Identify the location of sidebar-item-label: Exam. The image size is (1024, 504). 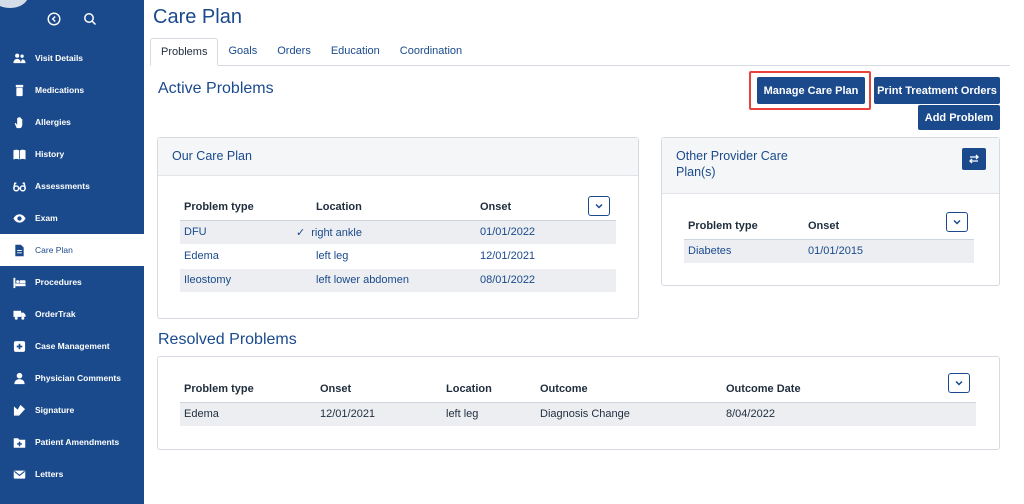
(46, 218).